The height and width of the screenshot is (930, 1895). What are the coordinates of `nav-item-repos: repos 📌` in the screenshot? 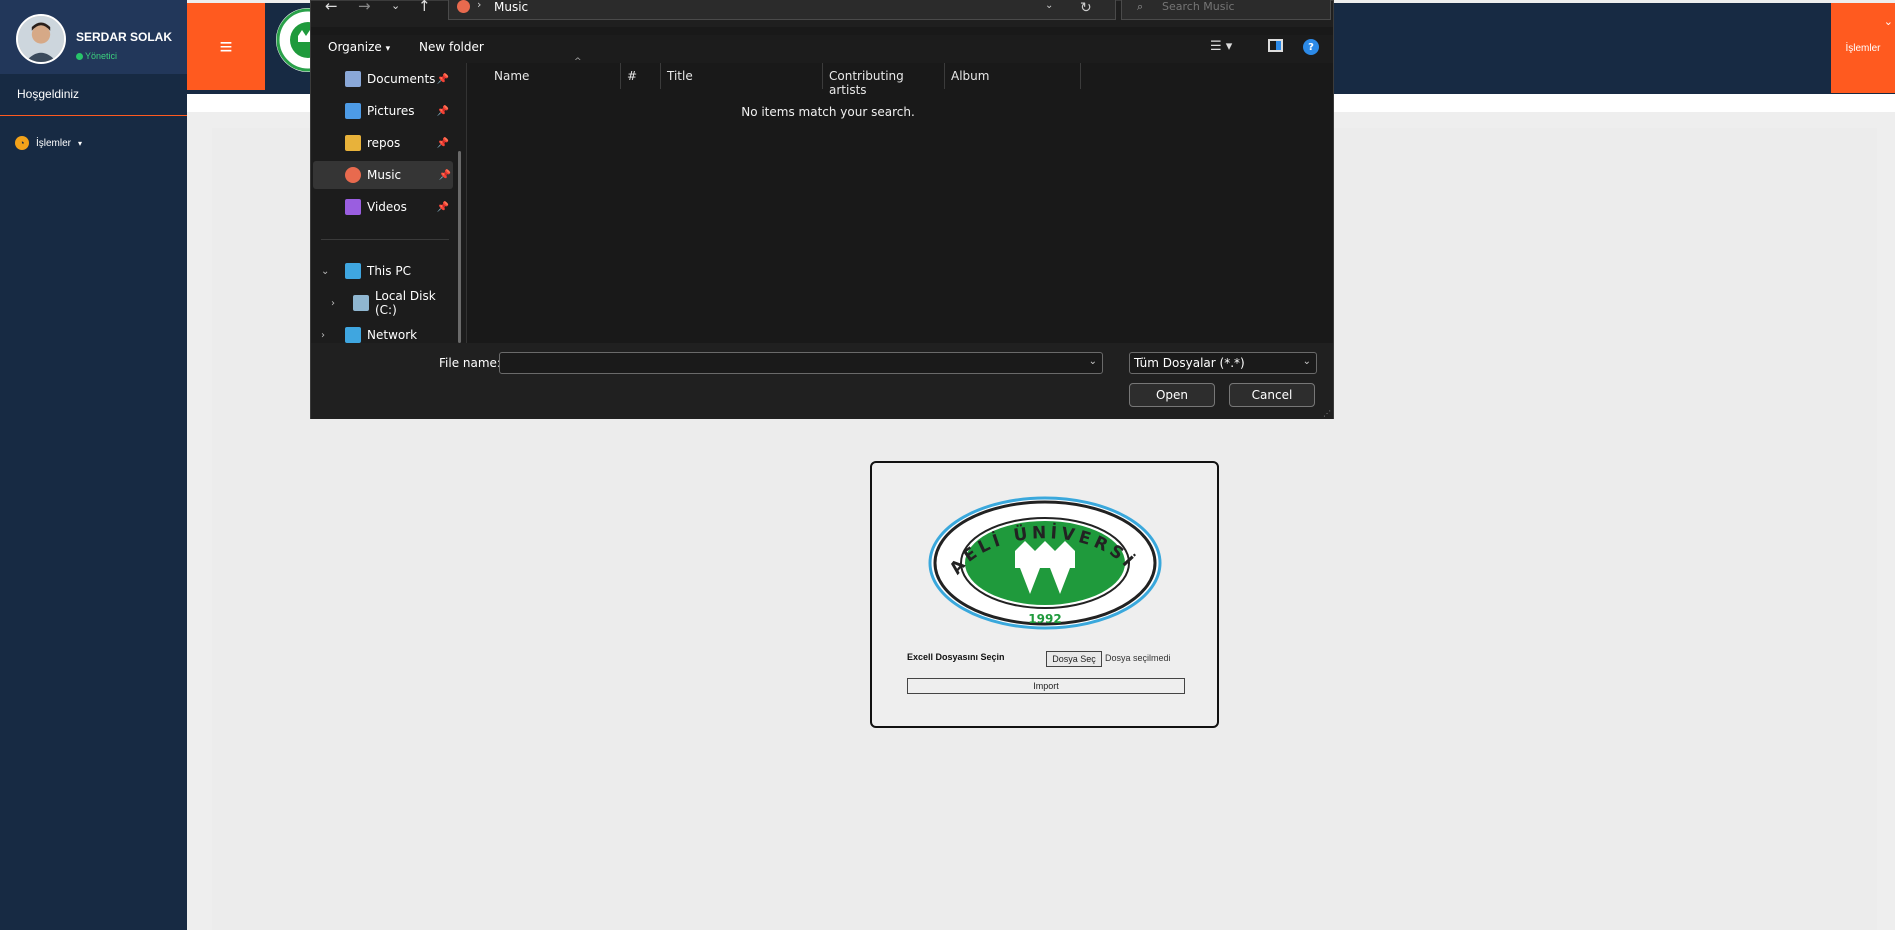 It's located at (381, 143).